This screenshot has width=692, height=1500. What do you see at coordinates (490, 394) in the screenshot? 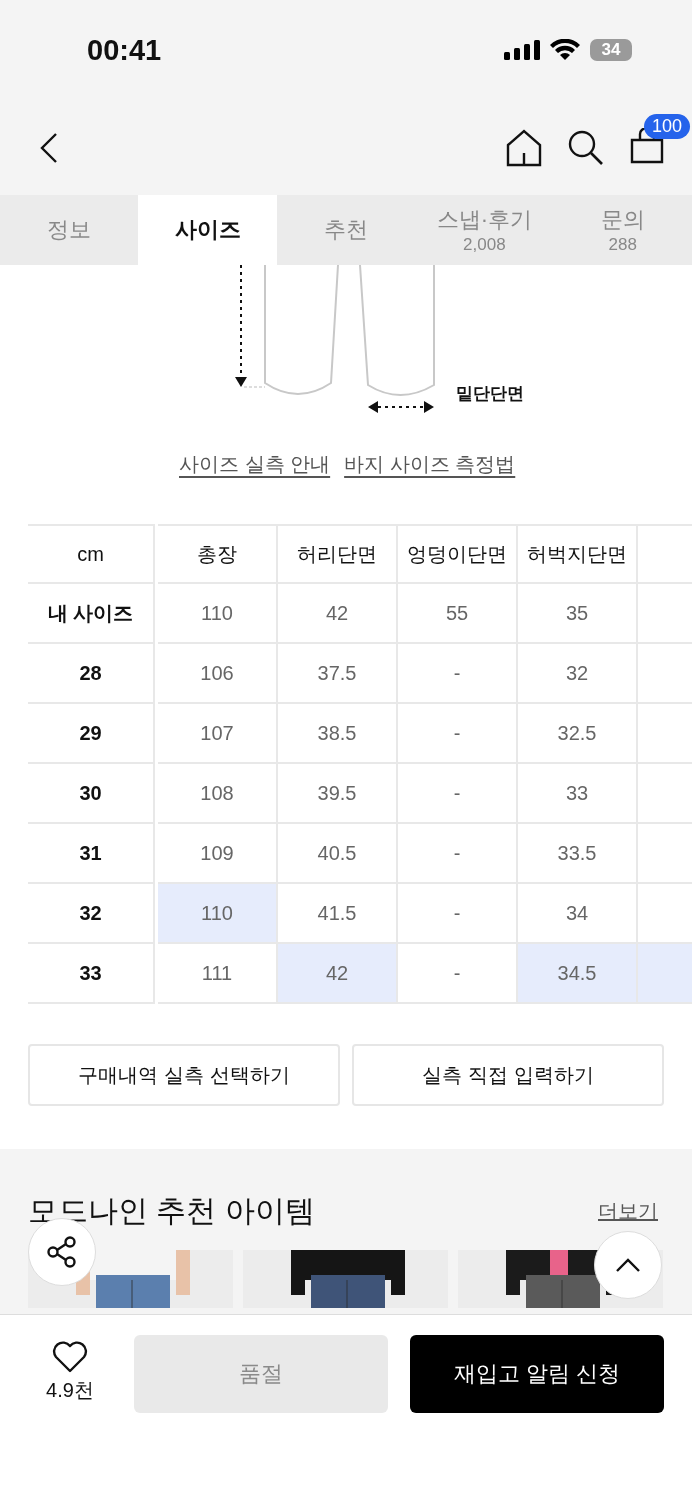
I see `hem-width-label: 밑단단면` at bounding box center [490, 394].